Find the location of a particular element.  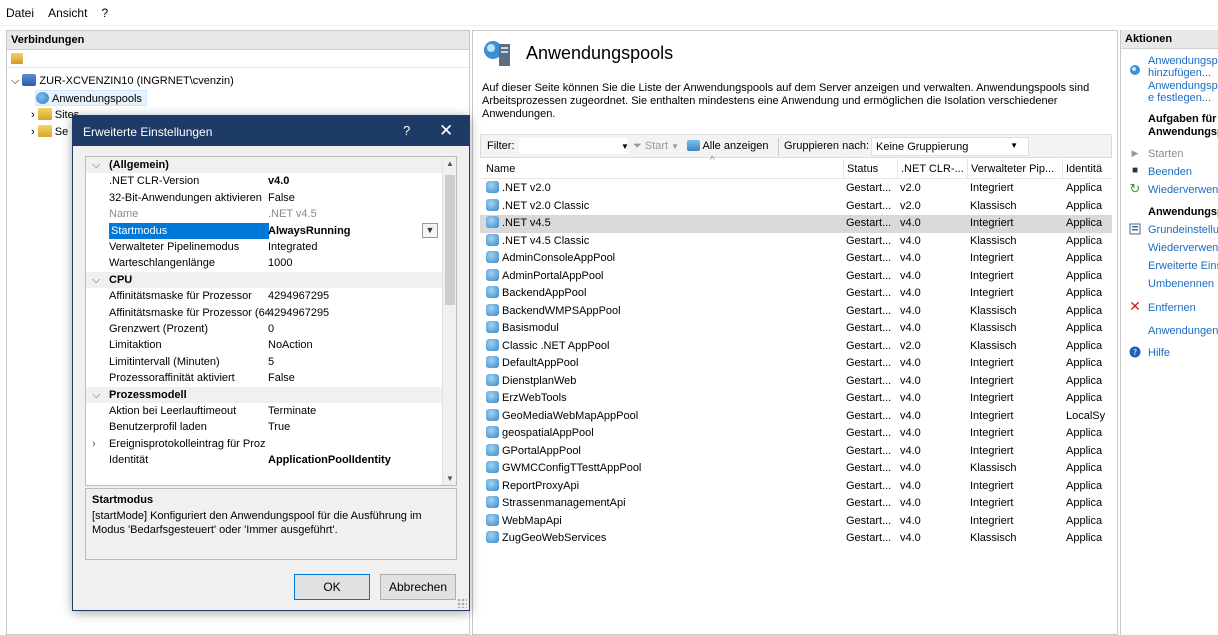

menu-help: ? is located at coordinates (105, 10).